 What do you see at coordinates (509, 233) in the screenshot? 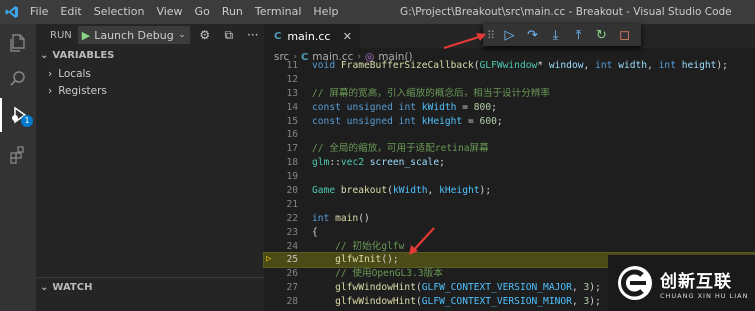
I see `code-line: 23 {` at bounding box center [509, 233].